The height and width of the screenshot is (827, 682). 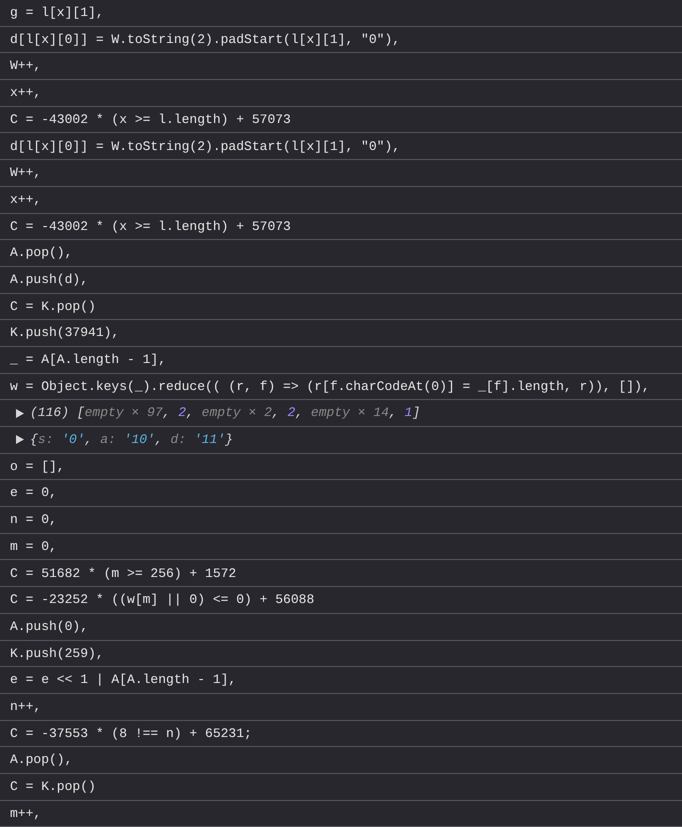 What do you see at coordinates (123, 573) in the screenshot?
I see `console-log-line: C = 51682 * (m >= 256) + 1572` at bounding box center [123, 573].